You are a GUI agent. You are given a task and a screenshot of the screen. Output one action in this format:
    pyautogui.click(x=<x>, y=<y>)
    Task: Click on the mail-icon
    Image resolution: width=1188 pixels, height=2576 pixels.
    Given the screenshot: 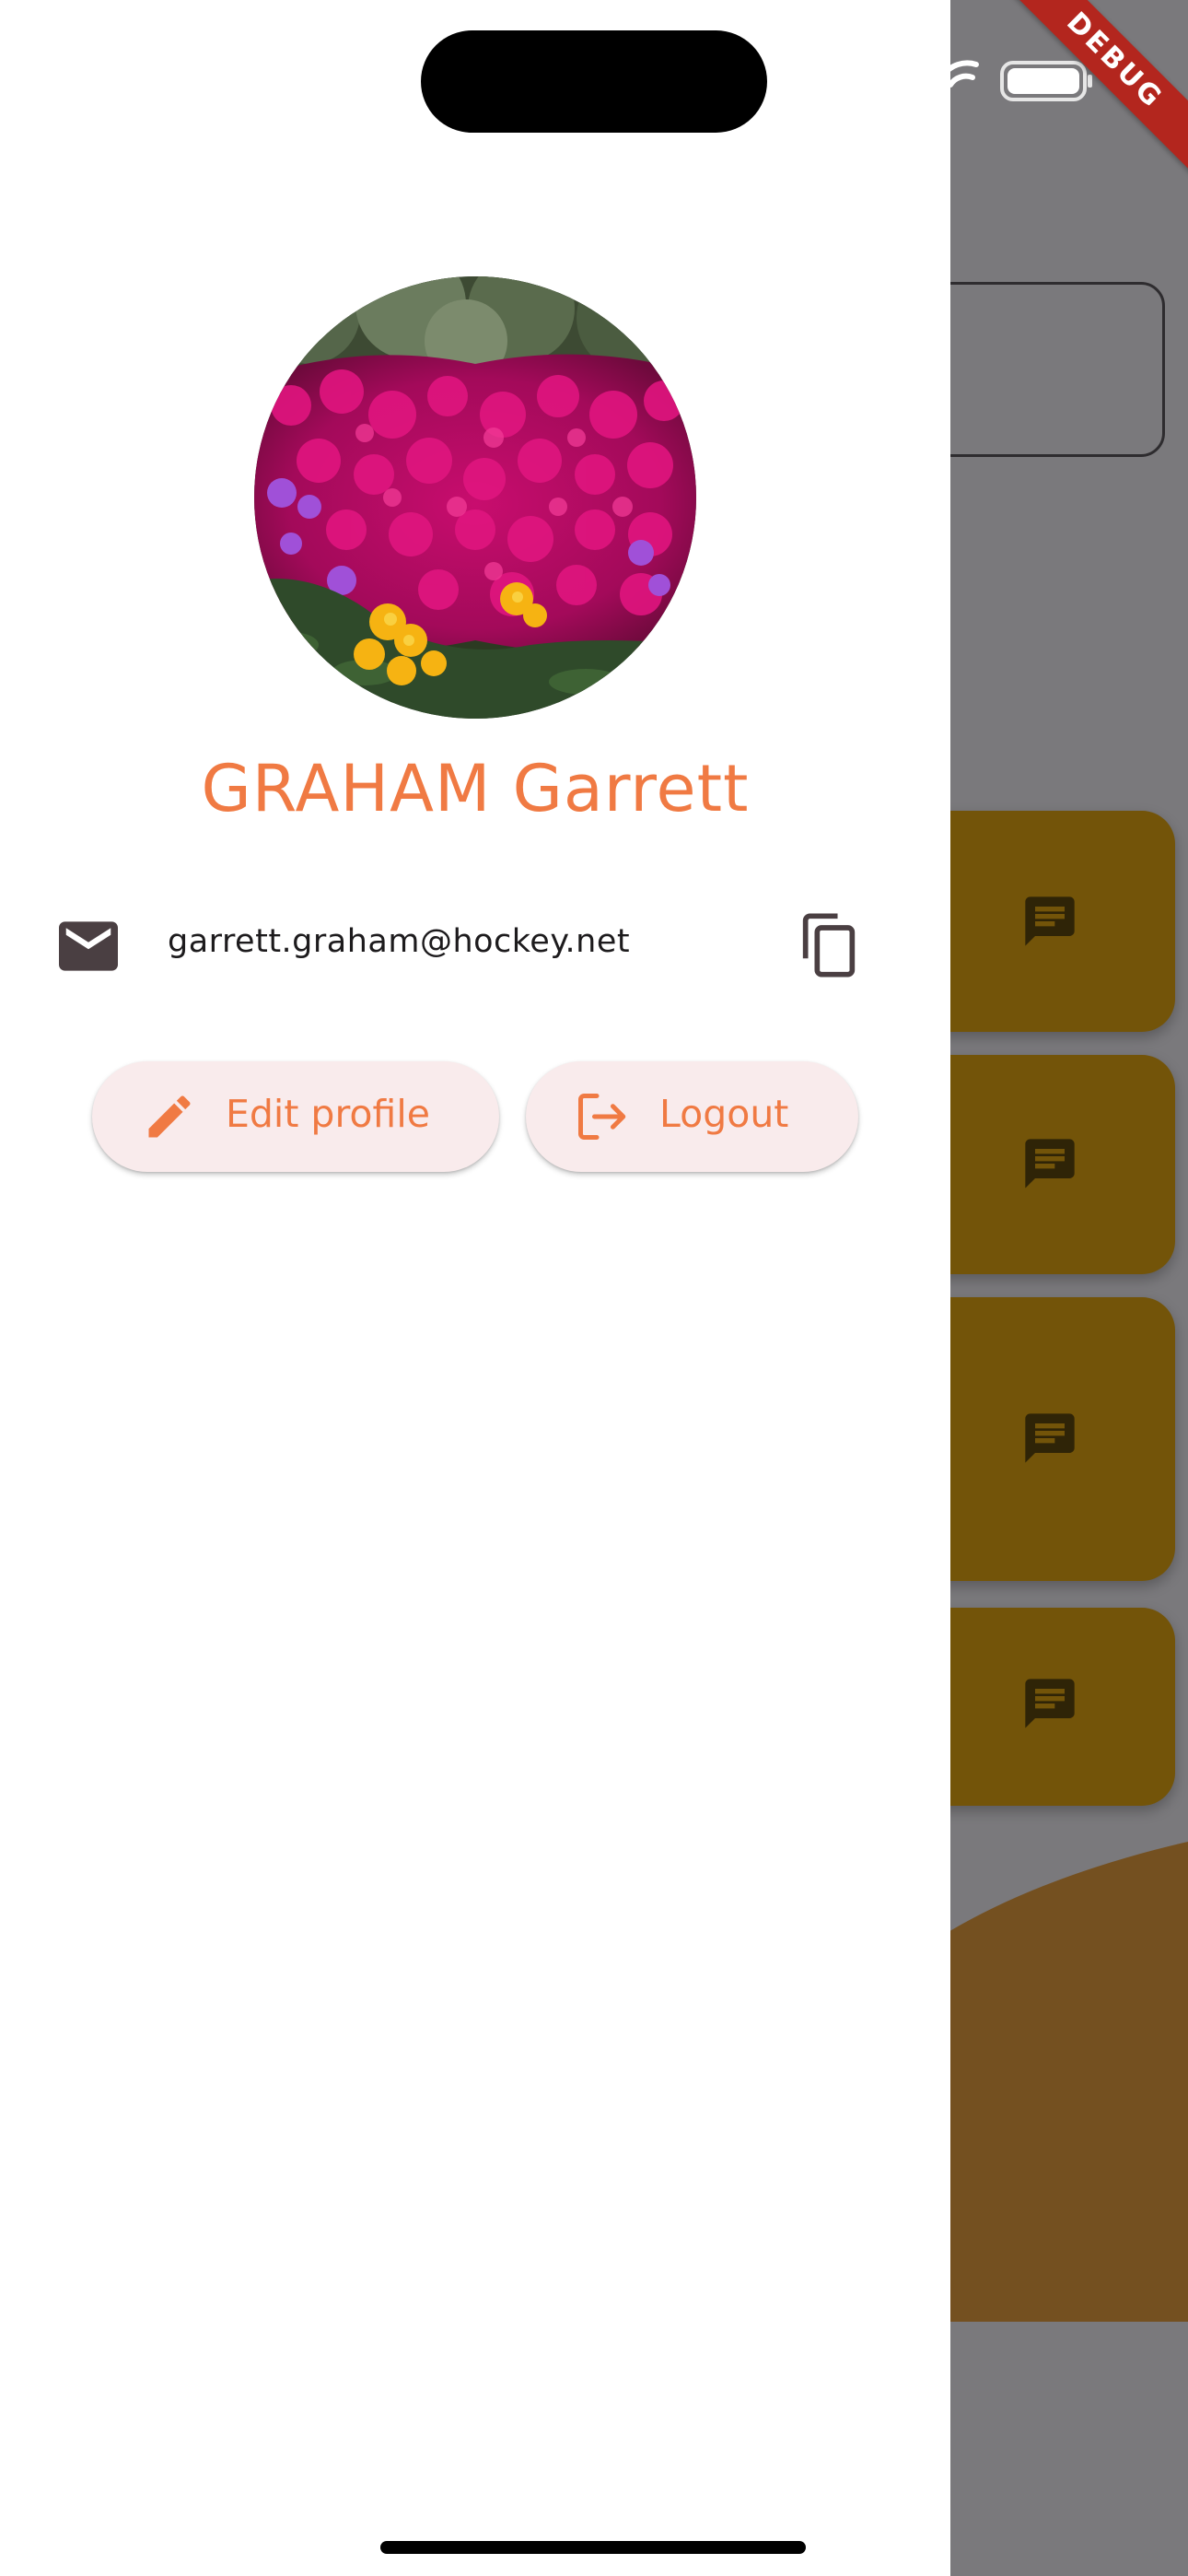 What is the action you would take?
    pyautogui.click(x=88, y=946)
    